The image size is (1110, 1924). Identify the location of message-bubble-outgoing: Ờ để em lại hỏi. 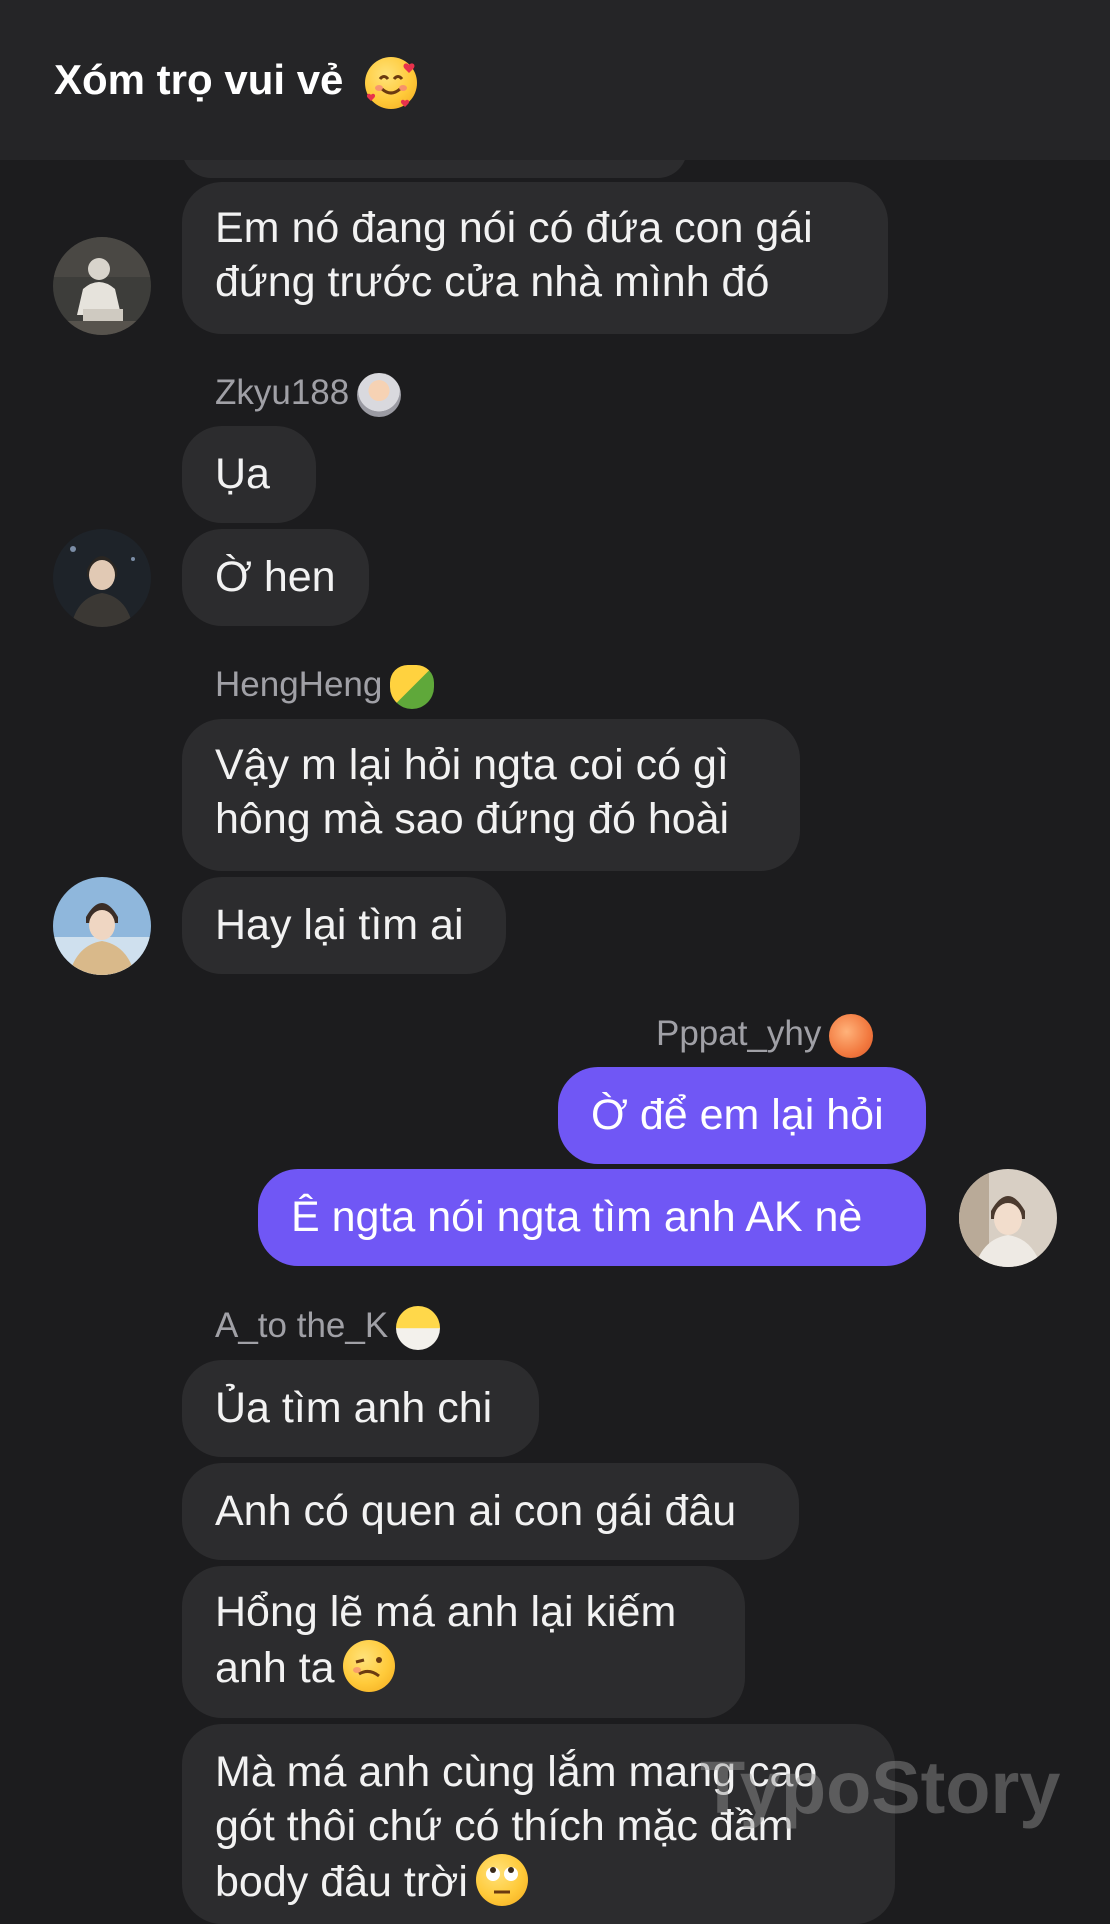
(742, 1115).